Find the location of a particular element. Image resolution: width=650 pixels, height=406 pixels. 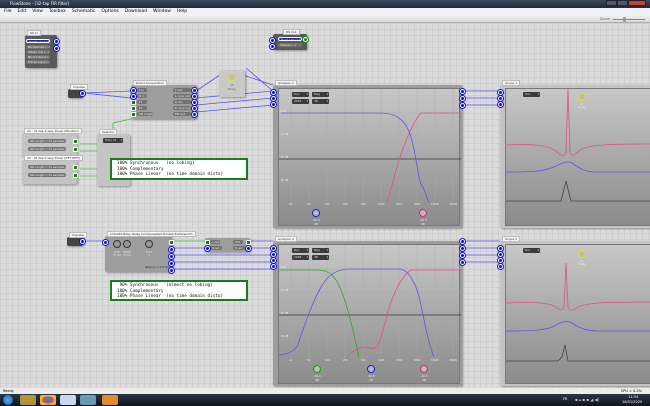

taskbar-chrome-icon is located at coordinates (48, 400).